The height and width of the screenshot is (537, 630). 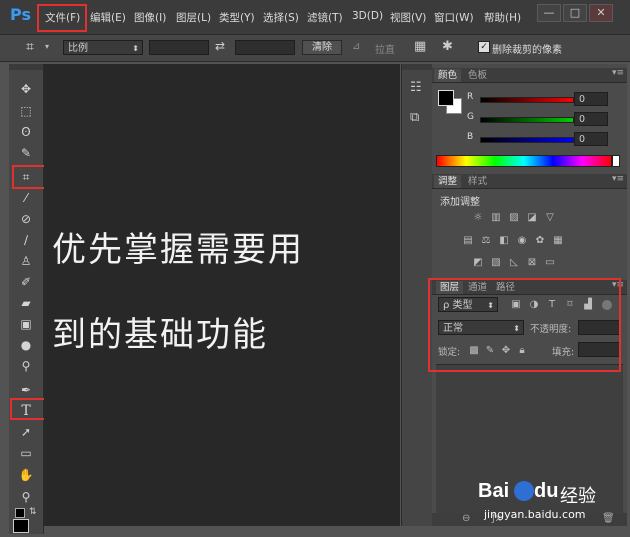 I want to click on menu-3d: 3D(D), so click(x=367, y=16).